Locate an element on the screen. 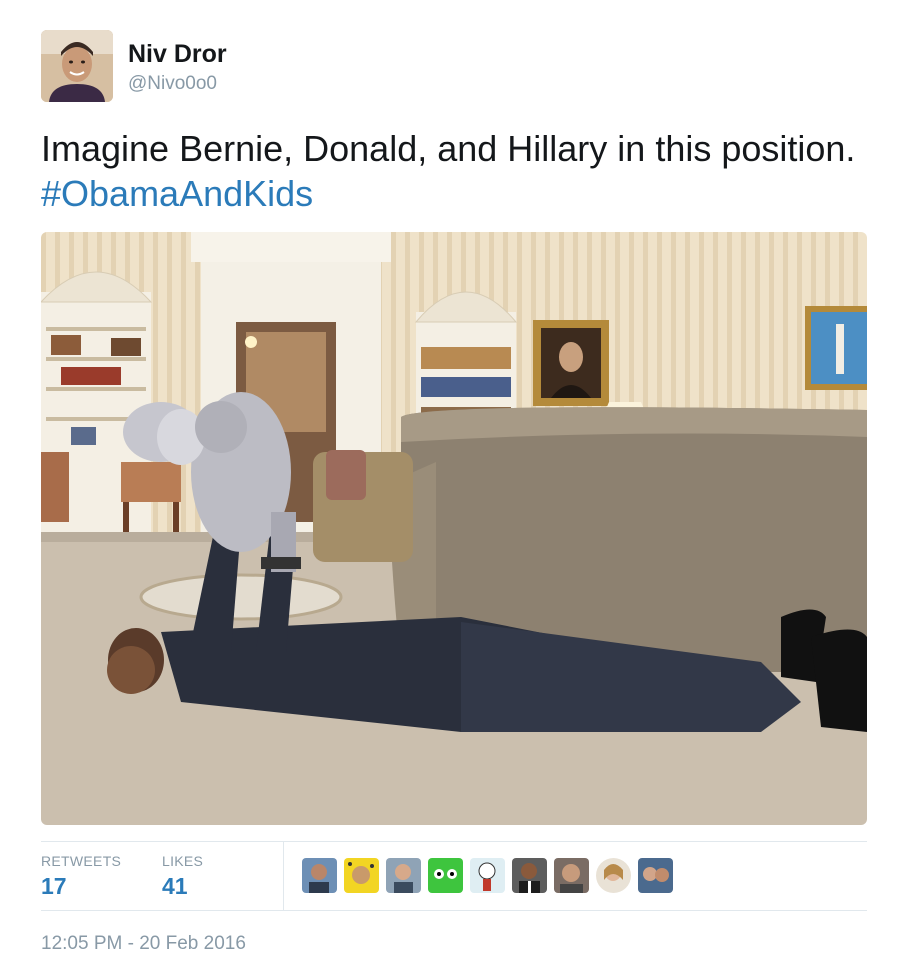  liker-avatars is located at coordinates (487, 875).